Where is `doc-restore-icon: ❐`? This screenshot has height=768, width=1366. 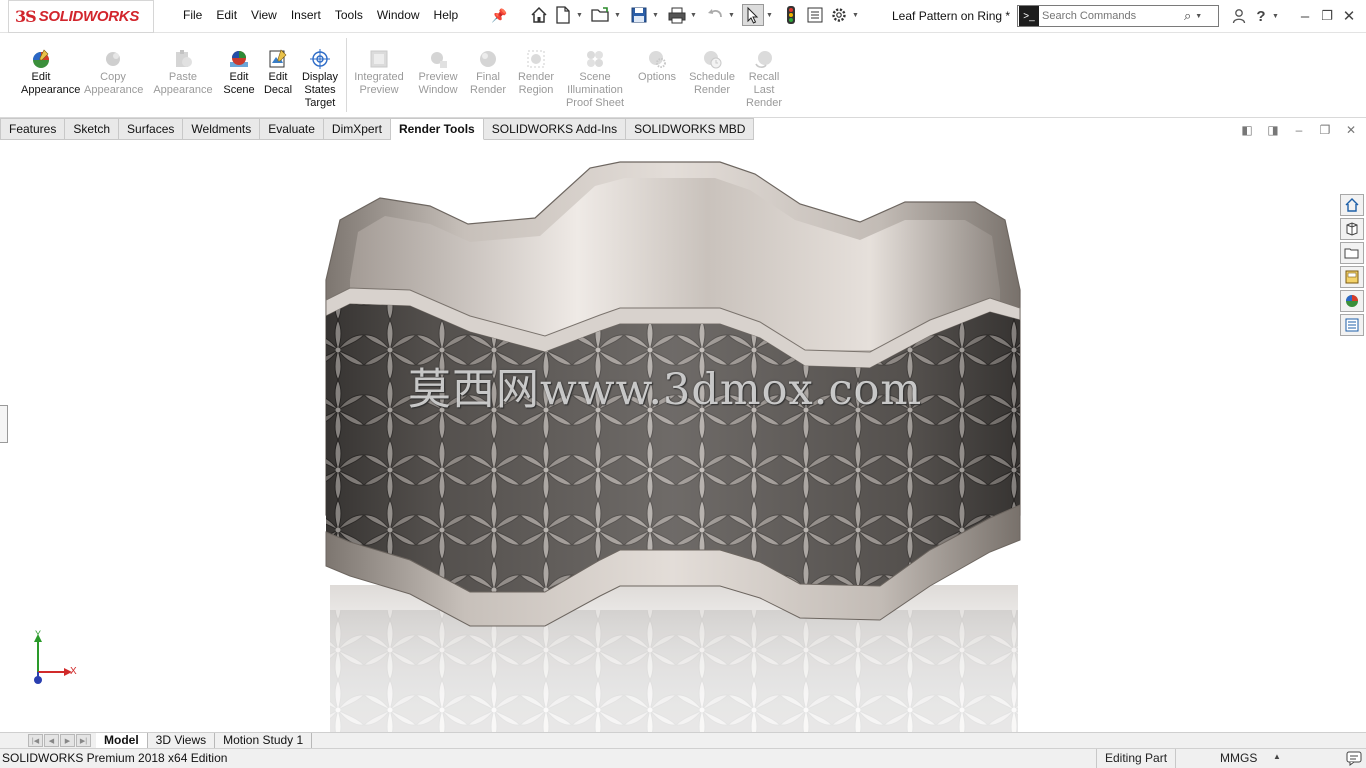
doc-restore-icon: ❐ is located at coordinates (1325, 130).